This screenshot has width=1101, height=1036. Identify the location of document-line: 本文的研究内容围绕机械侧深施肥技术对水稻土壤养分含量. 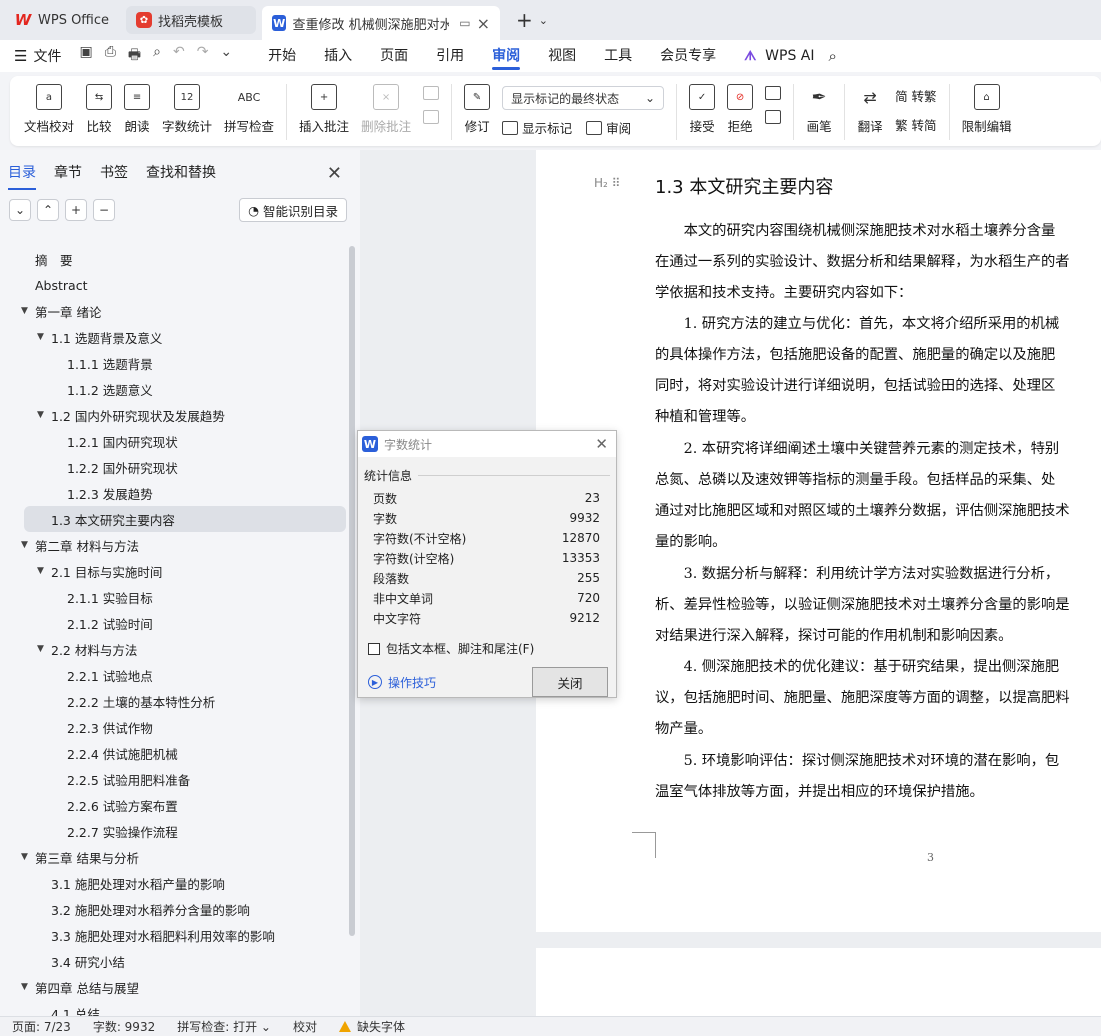
(878, 229).